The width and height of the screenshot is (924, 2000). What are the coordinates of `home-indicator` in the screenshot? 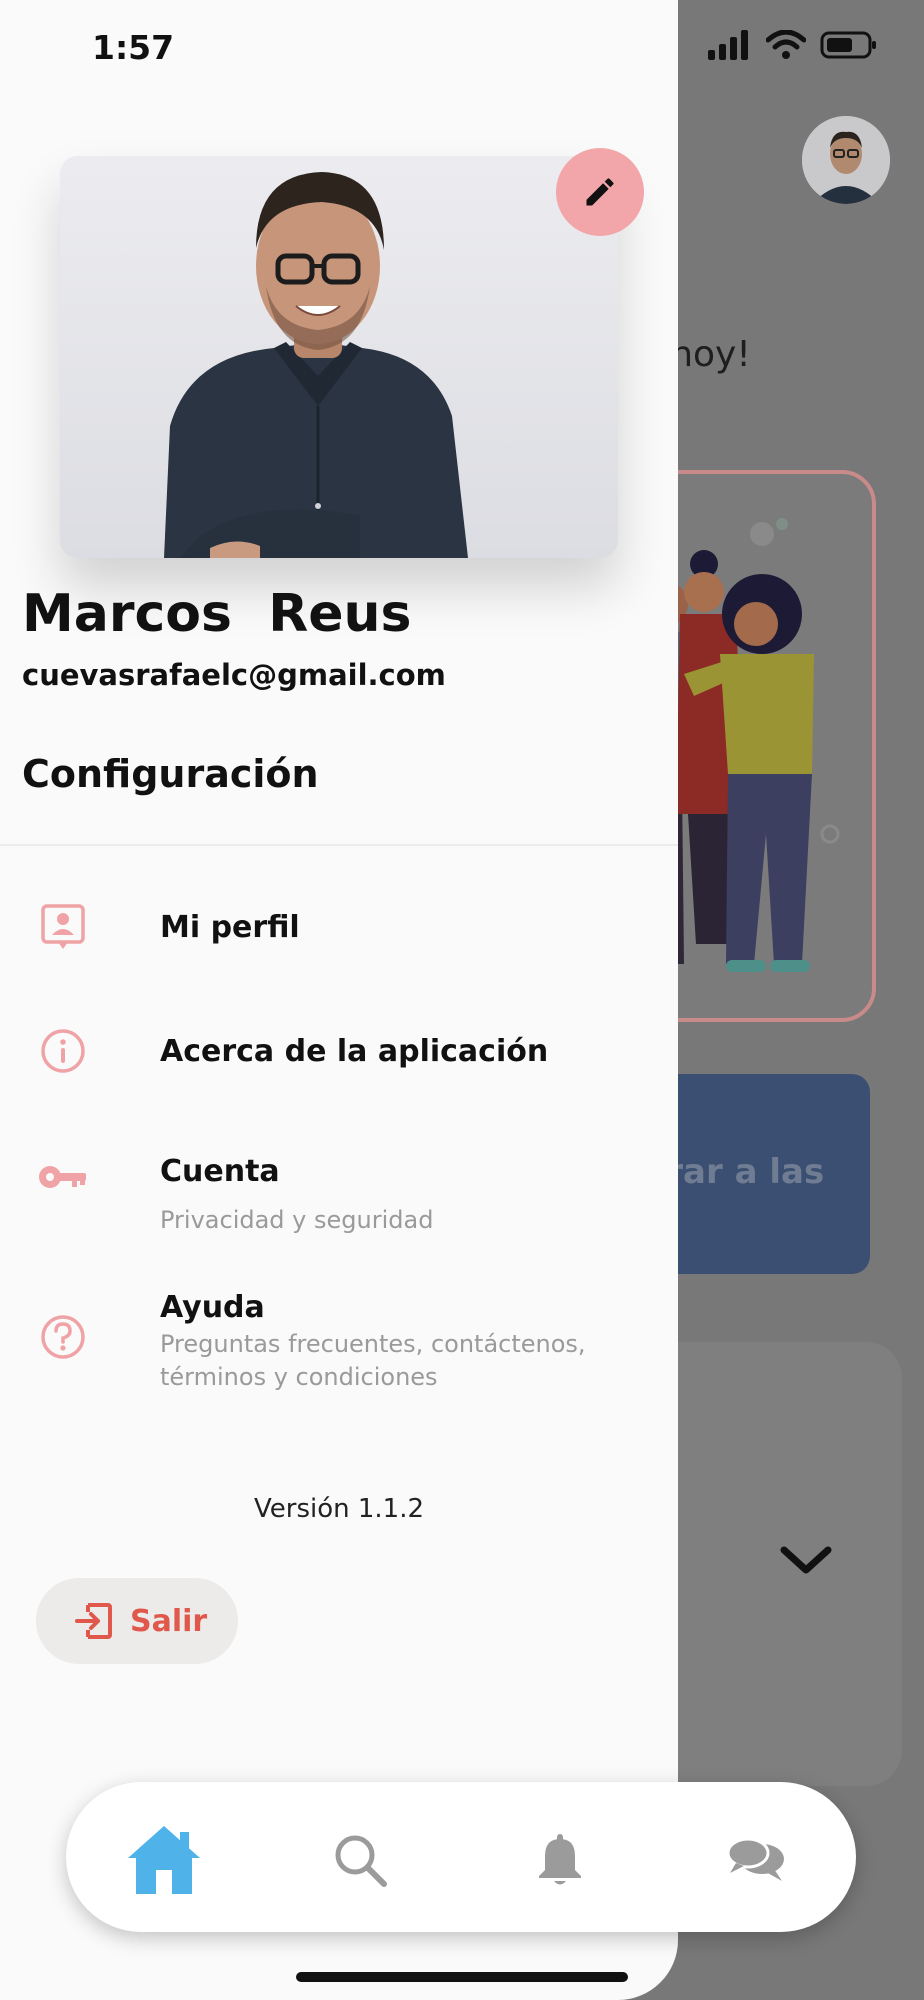 It's located at (462, 1977).